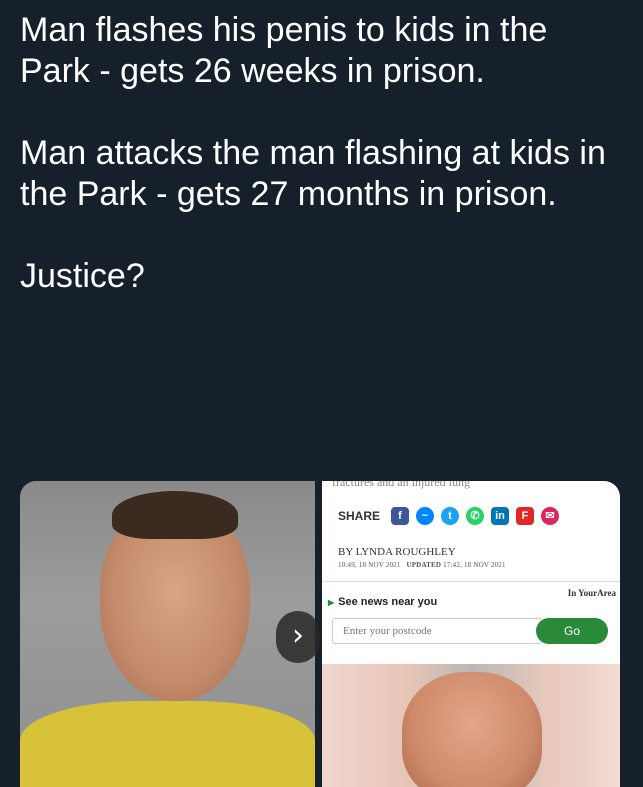 The width and height of the screenshot is (643, 787). I want to click on carousel-next-button: ›, so click(298, 637).